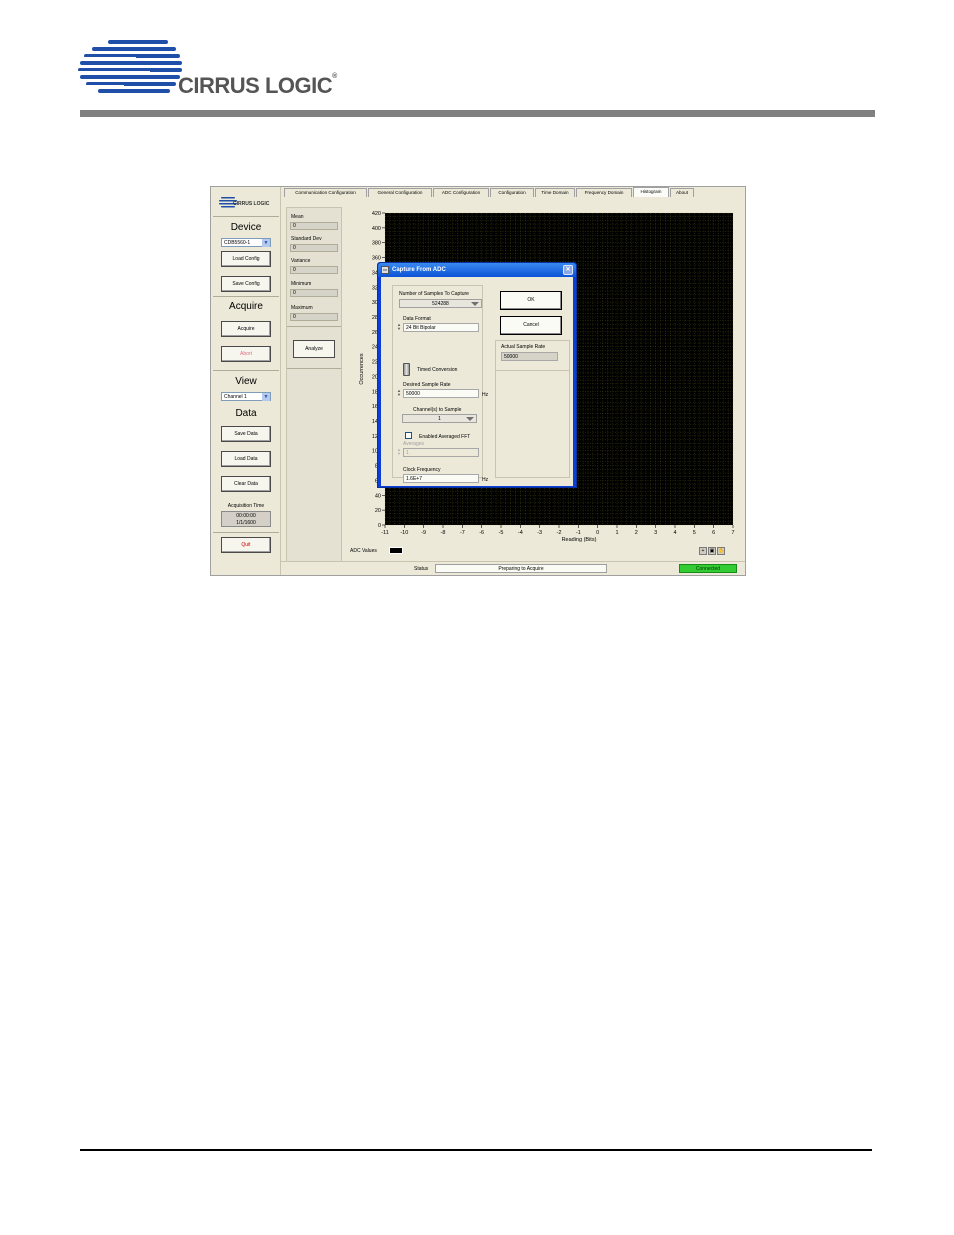 The image size is (954, 1235). What do you see at coordinates (376, 244) in the screenshot?
I see `y-tick-label: 380` at bounding box center [376, 244].